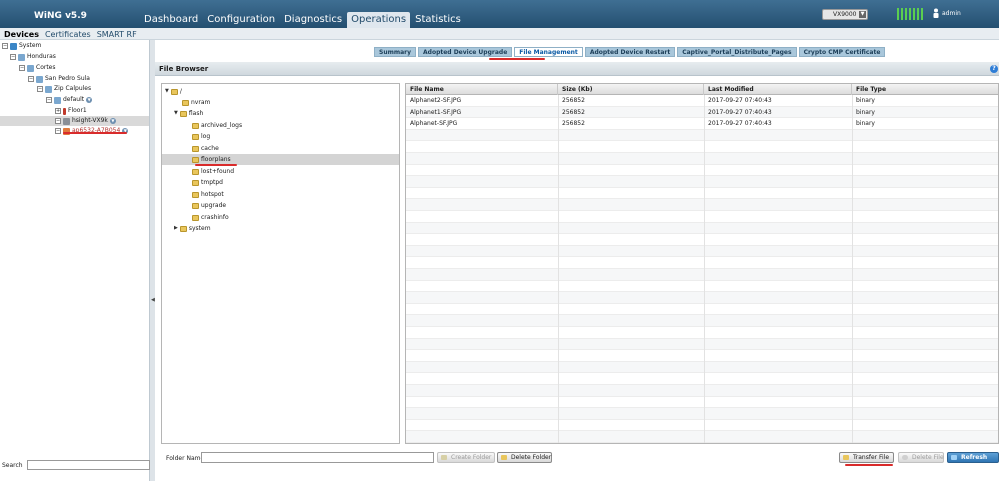 The image size is (999, 481). I want to click on column-file-type: File Type, so click(925, 89).